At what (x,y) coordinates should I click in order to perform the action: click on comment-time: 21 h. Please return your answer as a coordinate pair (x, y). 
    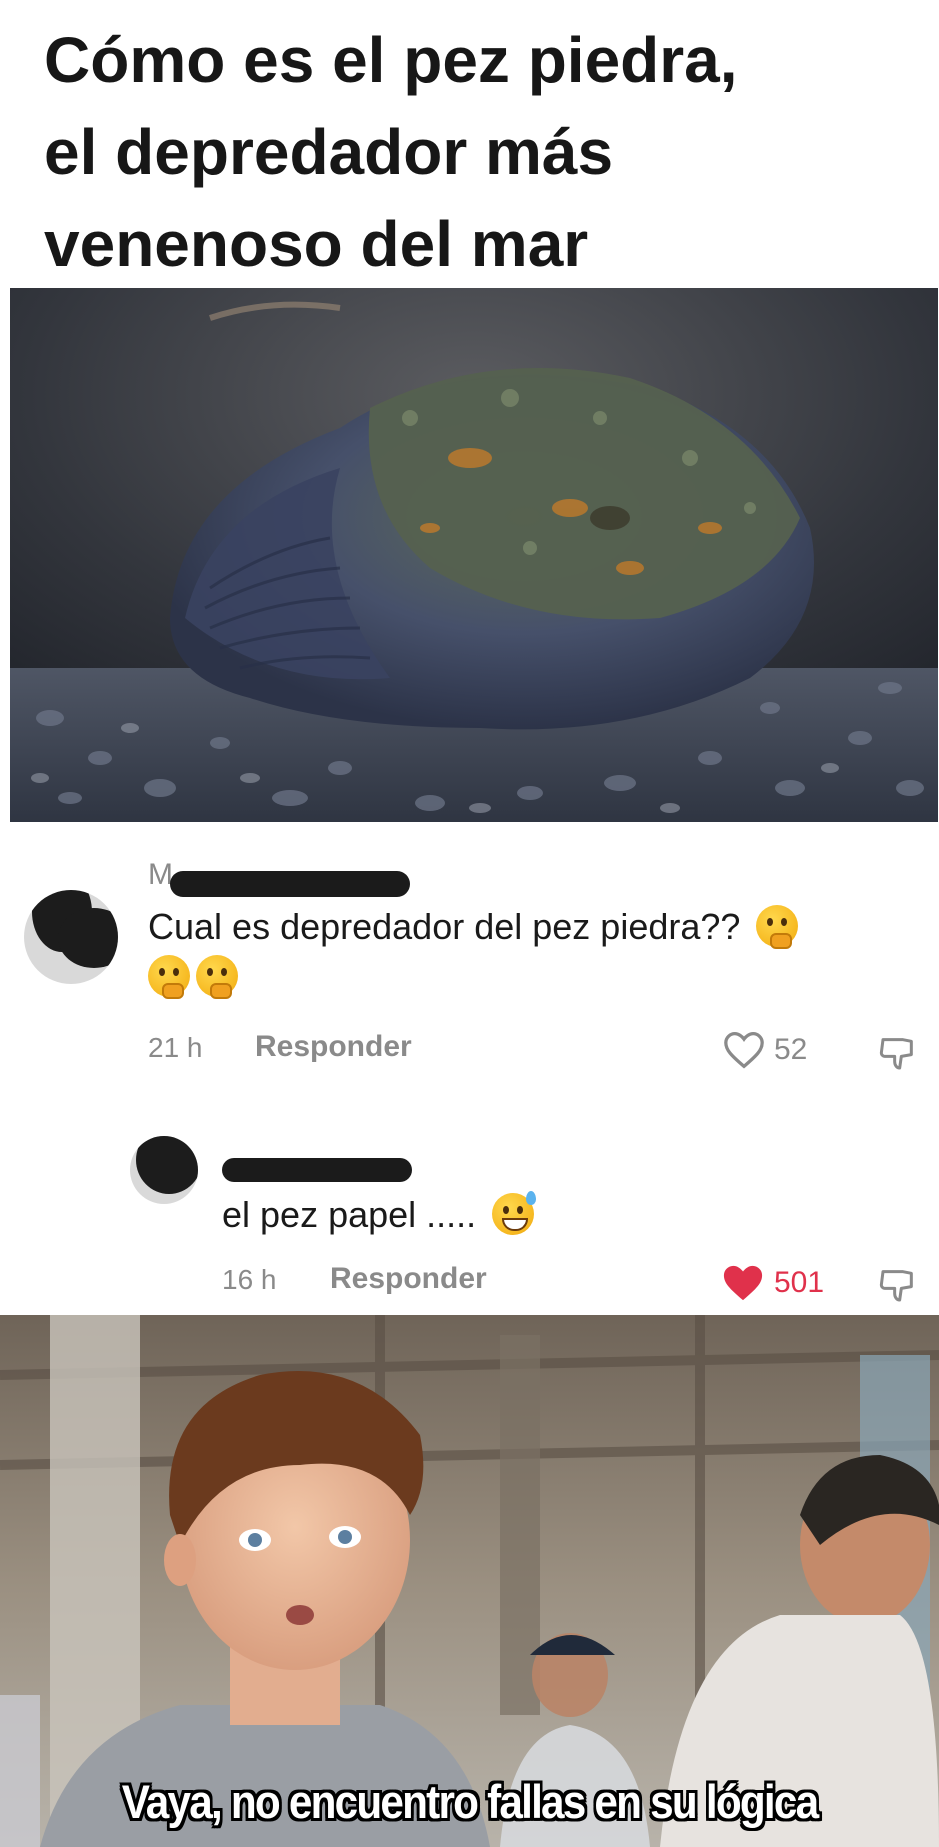
    Looking at the image, I should click on (175, 1047).